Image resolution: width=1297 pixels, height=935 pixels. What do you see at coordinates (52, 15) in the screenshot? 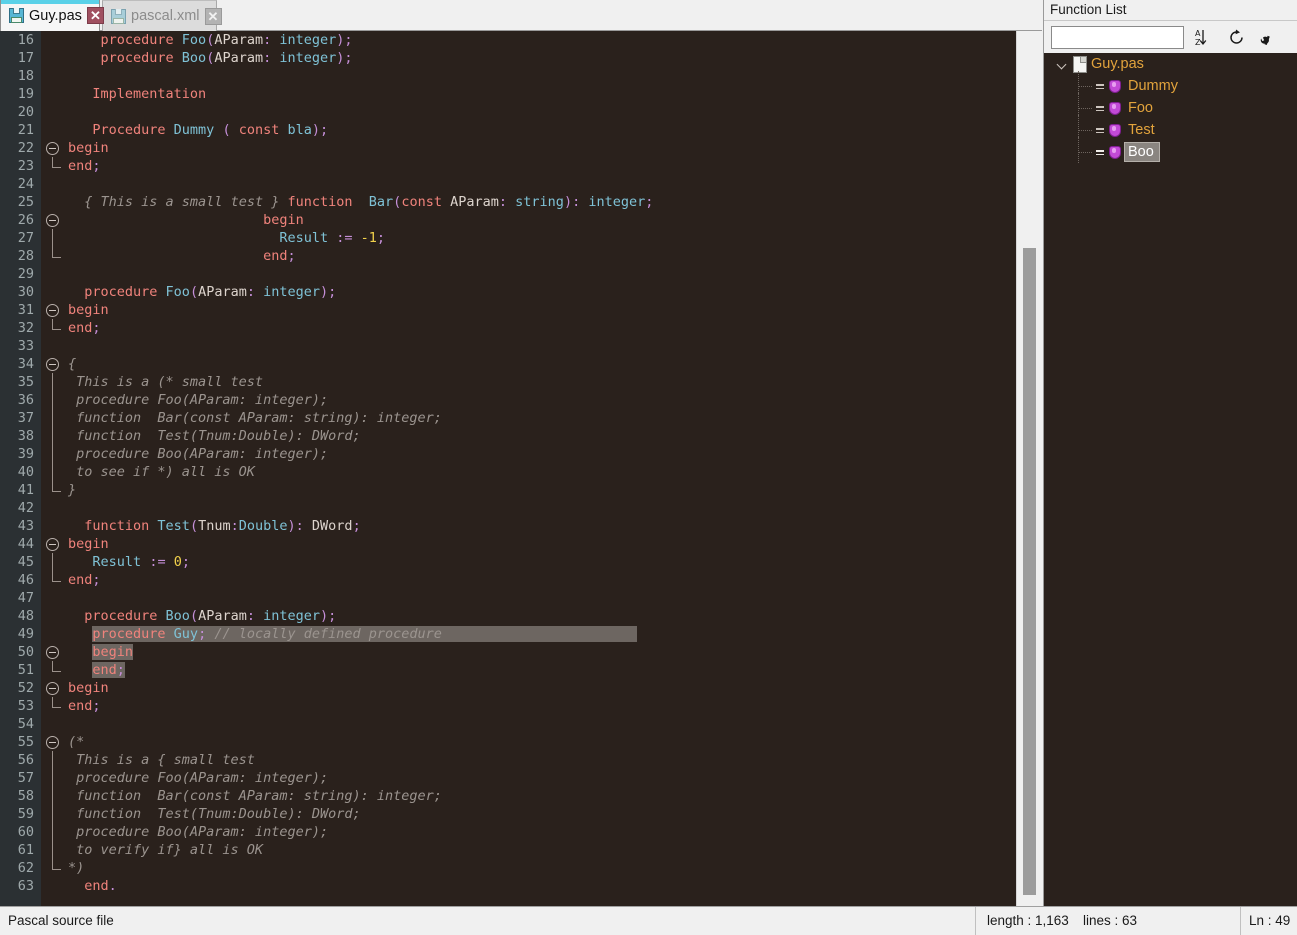
I see `tab-guy-pas: Guy.pas ✕` at bounding box center [52, 15].